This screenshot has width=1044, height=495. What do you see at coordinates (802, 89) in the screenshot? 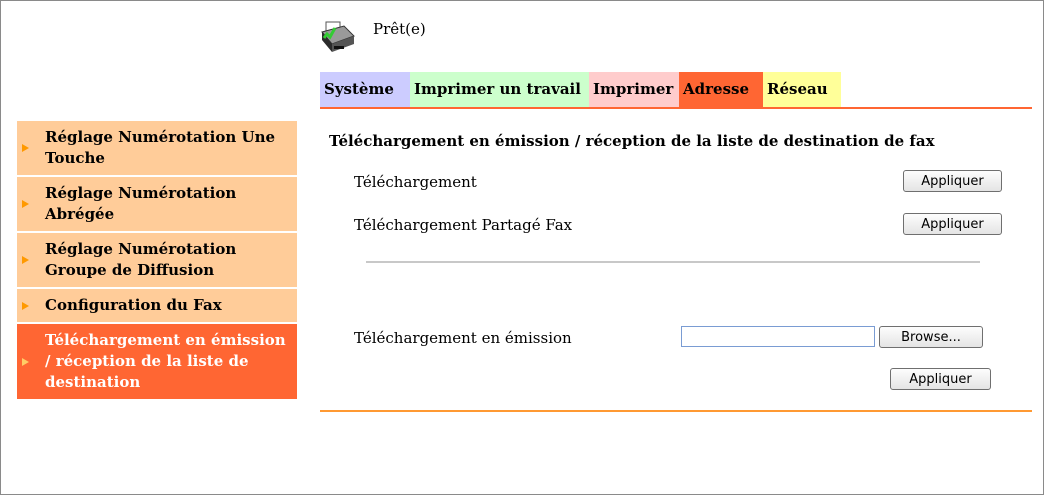
I see `tab-reseau: Réseau` at bounding box center [802, 89].